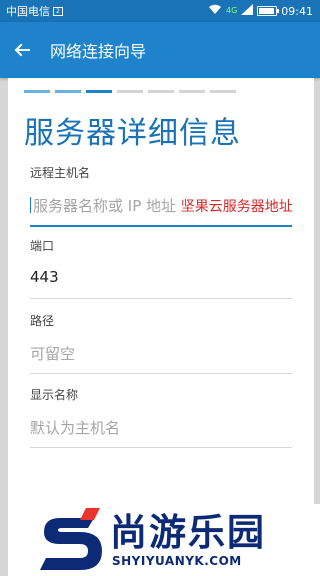 The image size is (320, 576). Describe the element at coordinates (98, 51) in the screenshot. I see `app-title: 网络连接向导` at that location.